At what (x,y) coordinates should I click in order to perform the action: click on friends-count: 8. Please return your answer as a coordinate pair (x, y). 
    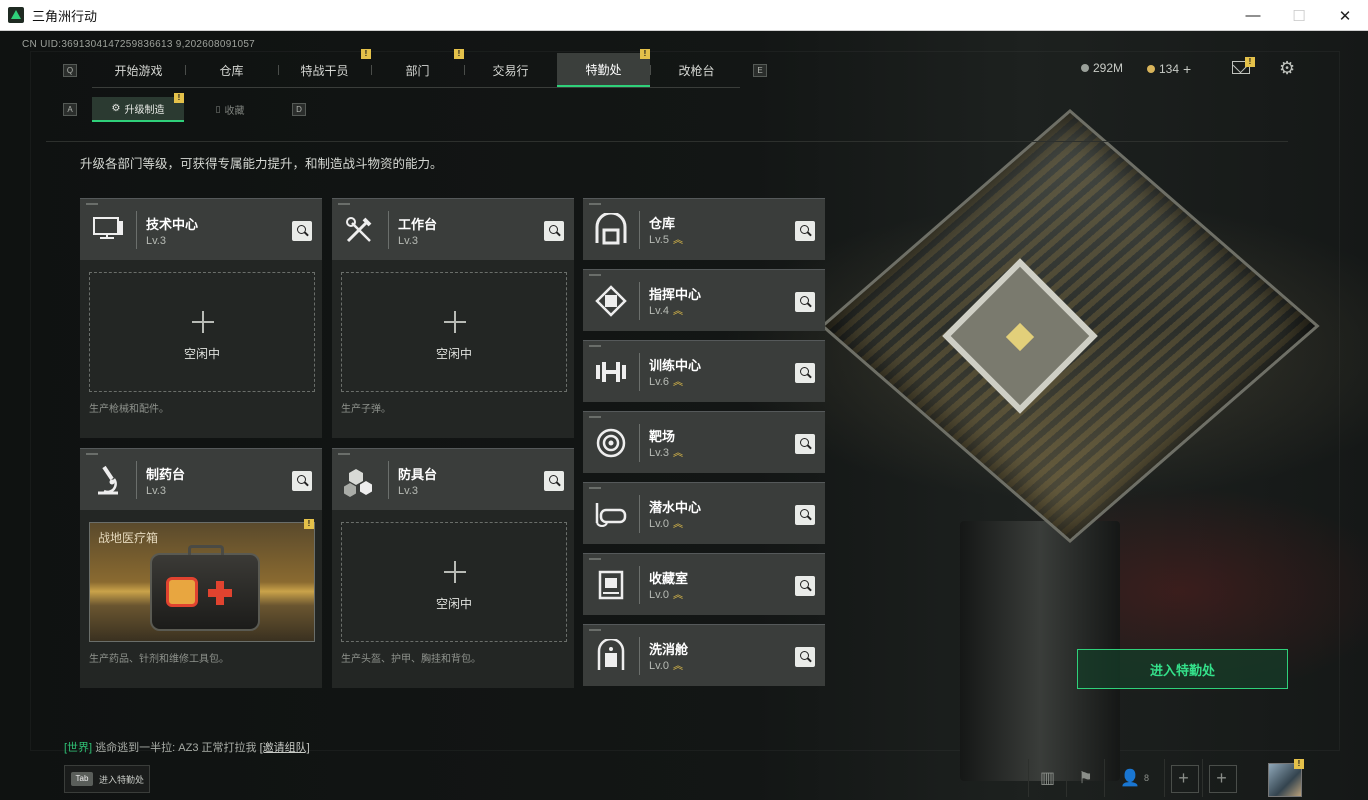
    Looking at the image, I should click on (1146, 778).